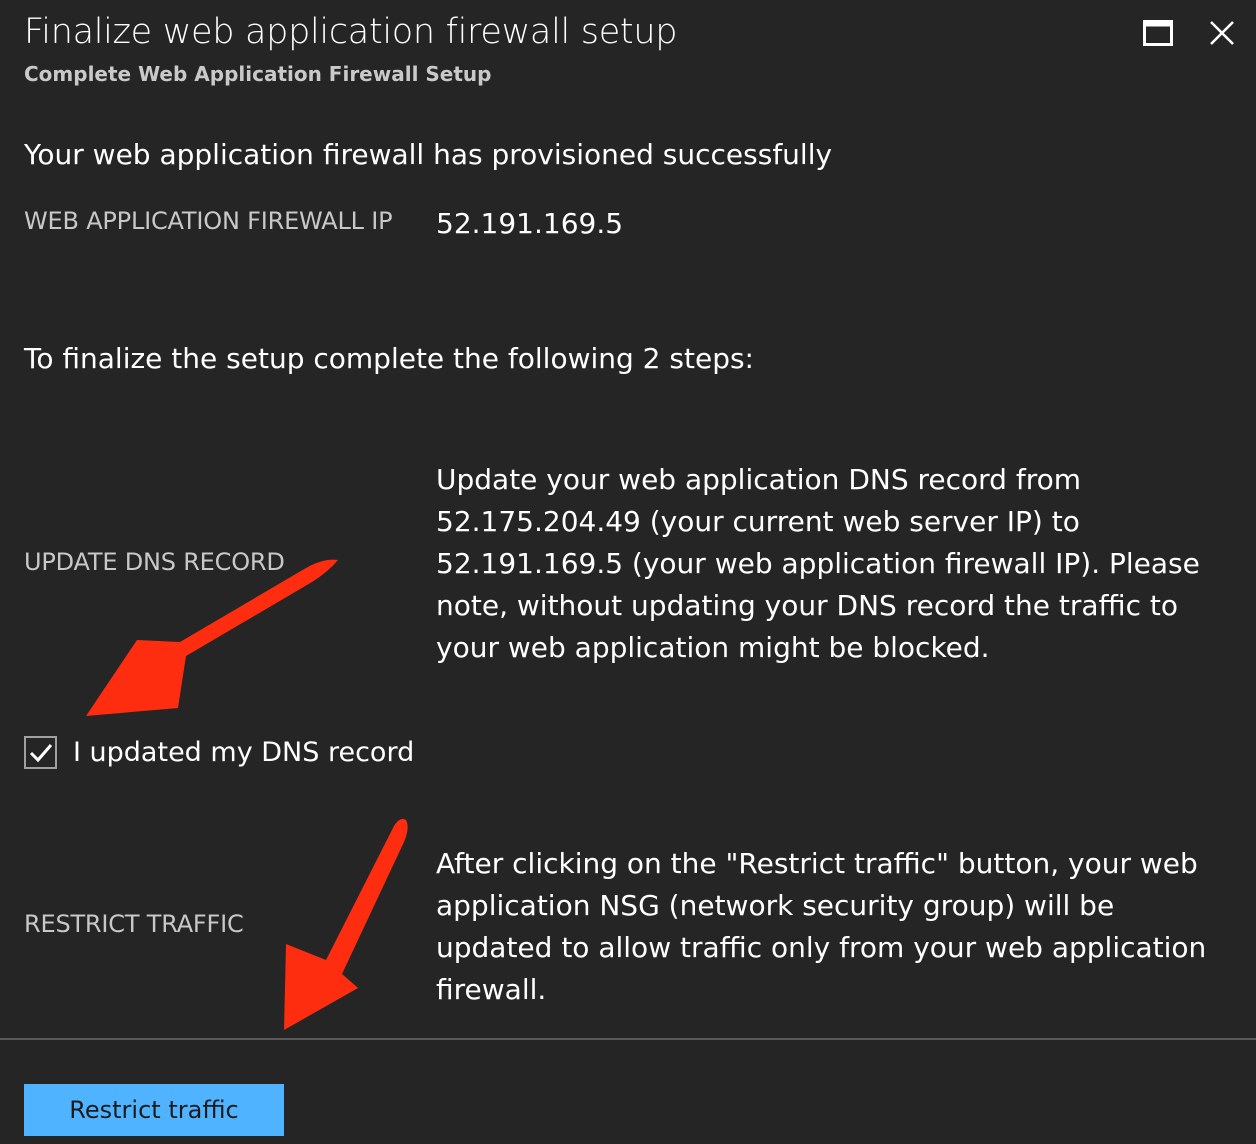  Describe the element at coordinates (243, 752) in the screenshot. I see `dns-updated-checkbox-label: I updated my DNS record` at that location.